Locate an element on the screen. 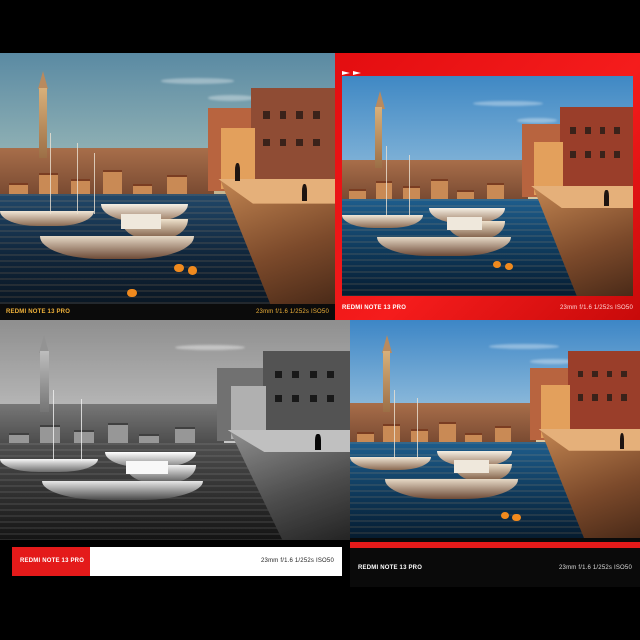 The height and width of the screenshot is (640, 640). waterfront-building is located at coordinates (293, 141).